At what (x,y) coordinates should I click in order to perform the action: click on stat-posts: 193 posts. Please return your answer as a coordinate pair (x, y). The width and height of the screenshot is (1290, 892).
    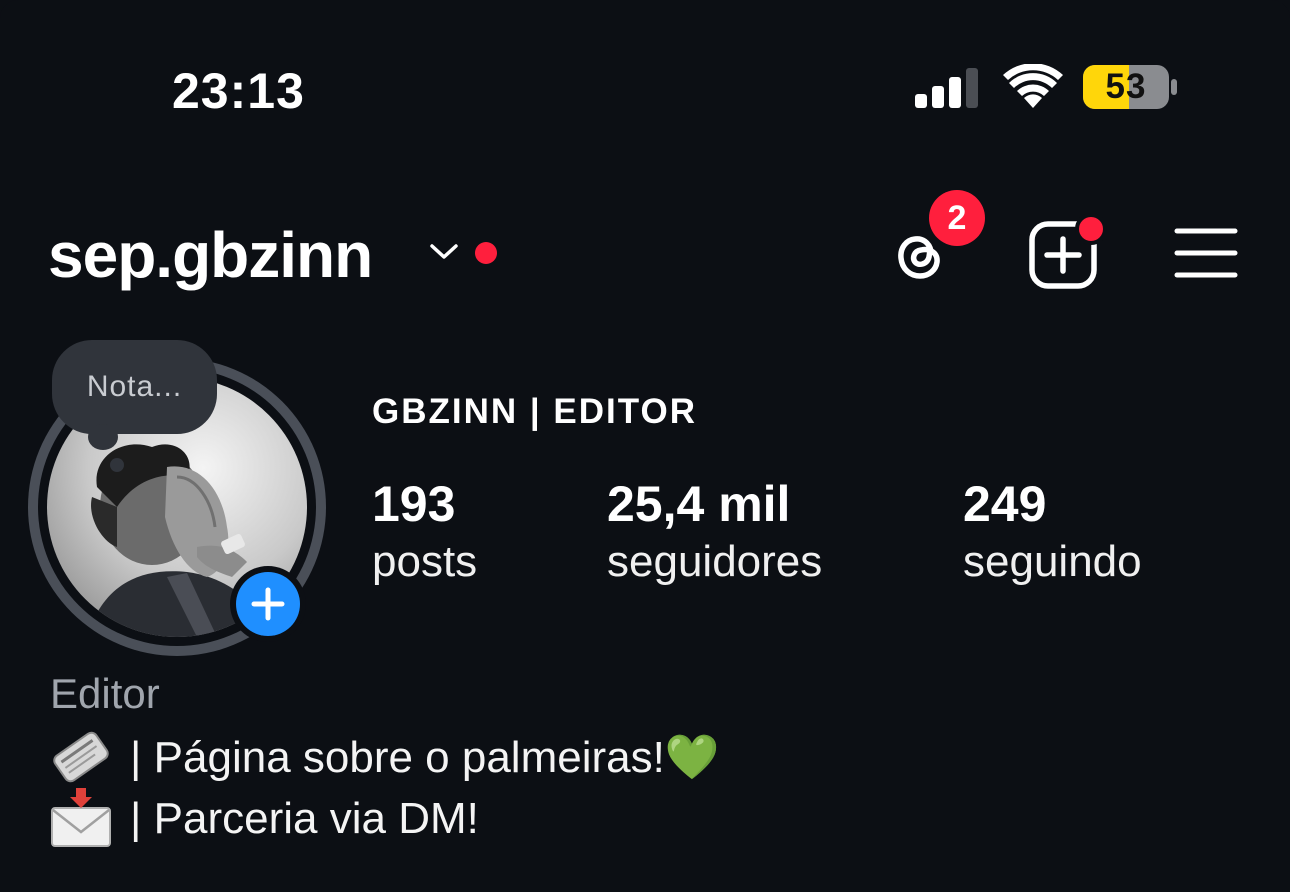
    Looking at the image, I should click on (424, 532).